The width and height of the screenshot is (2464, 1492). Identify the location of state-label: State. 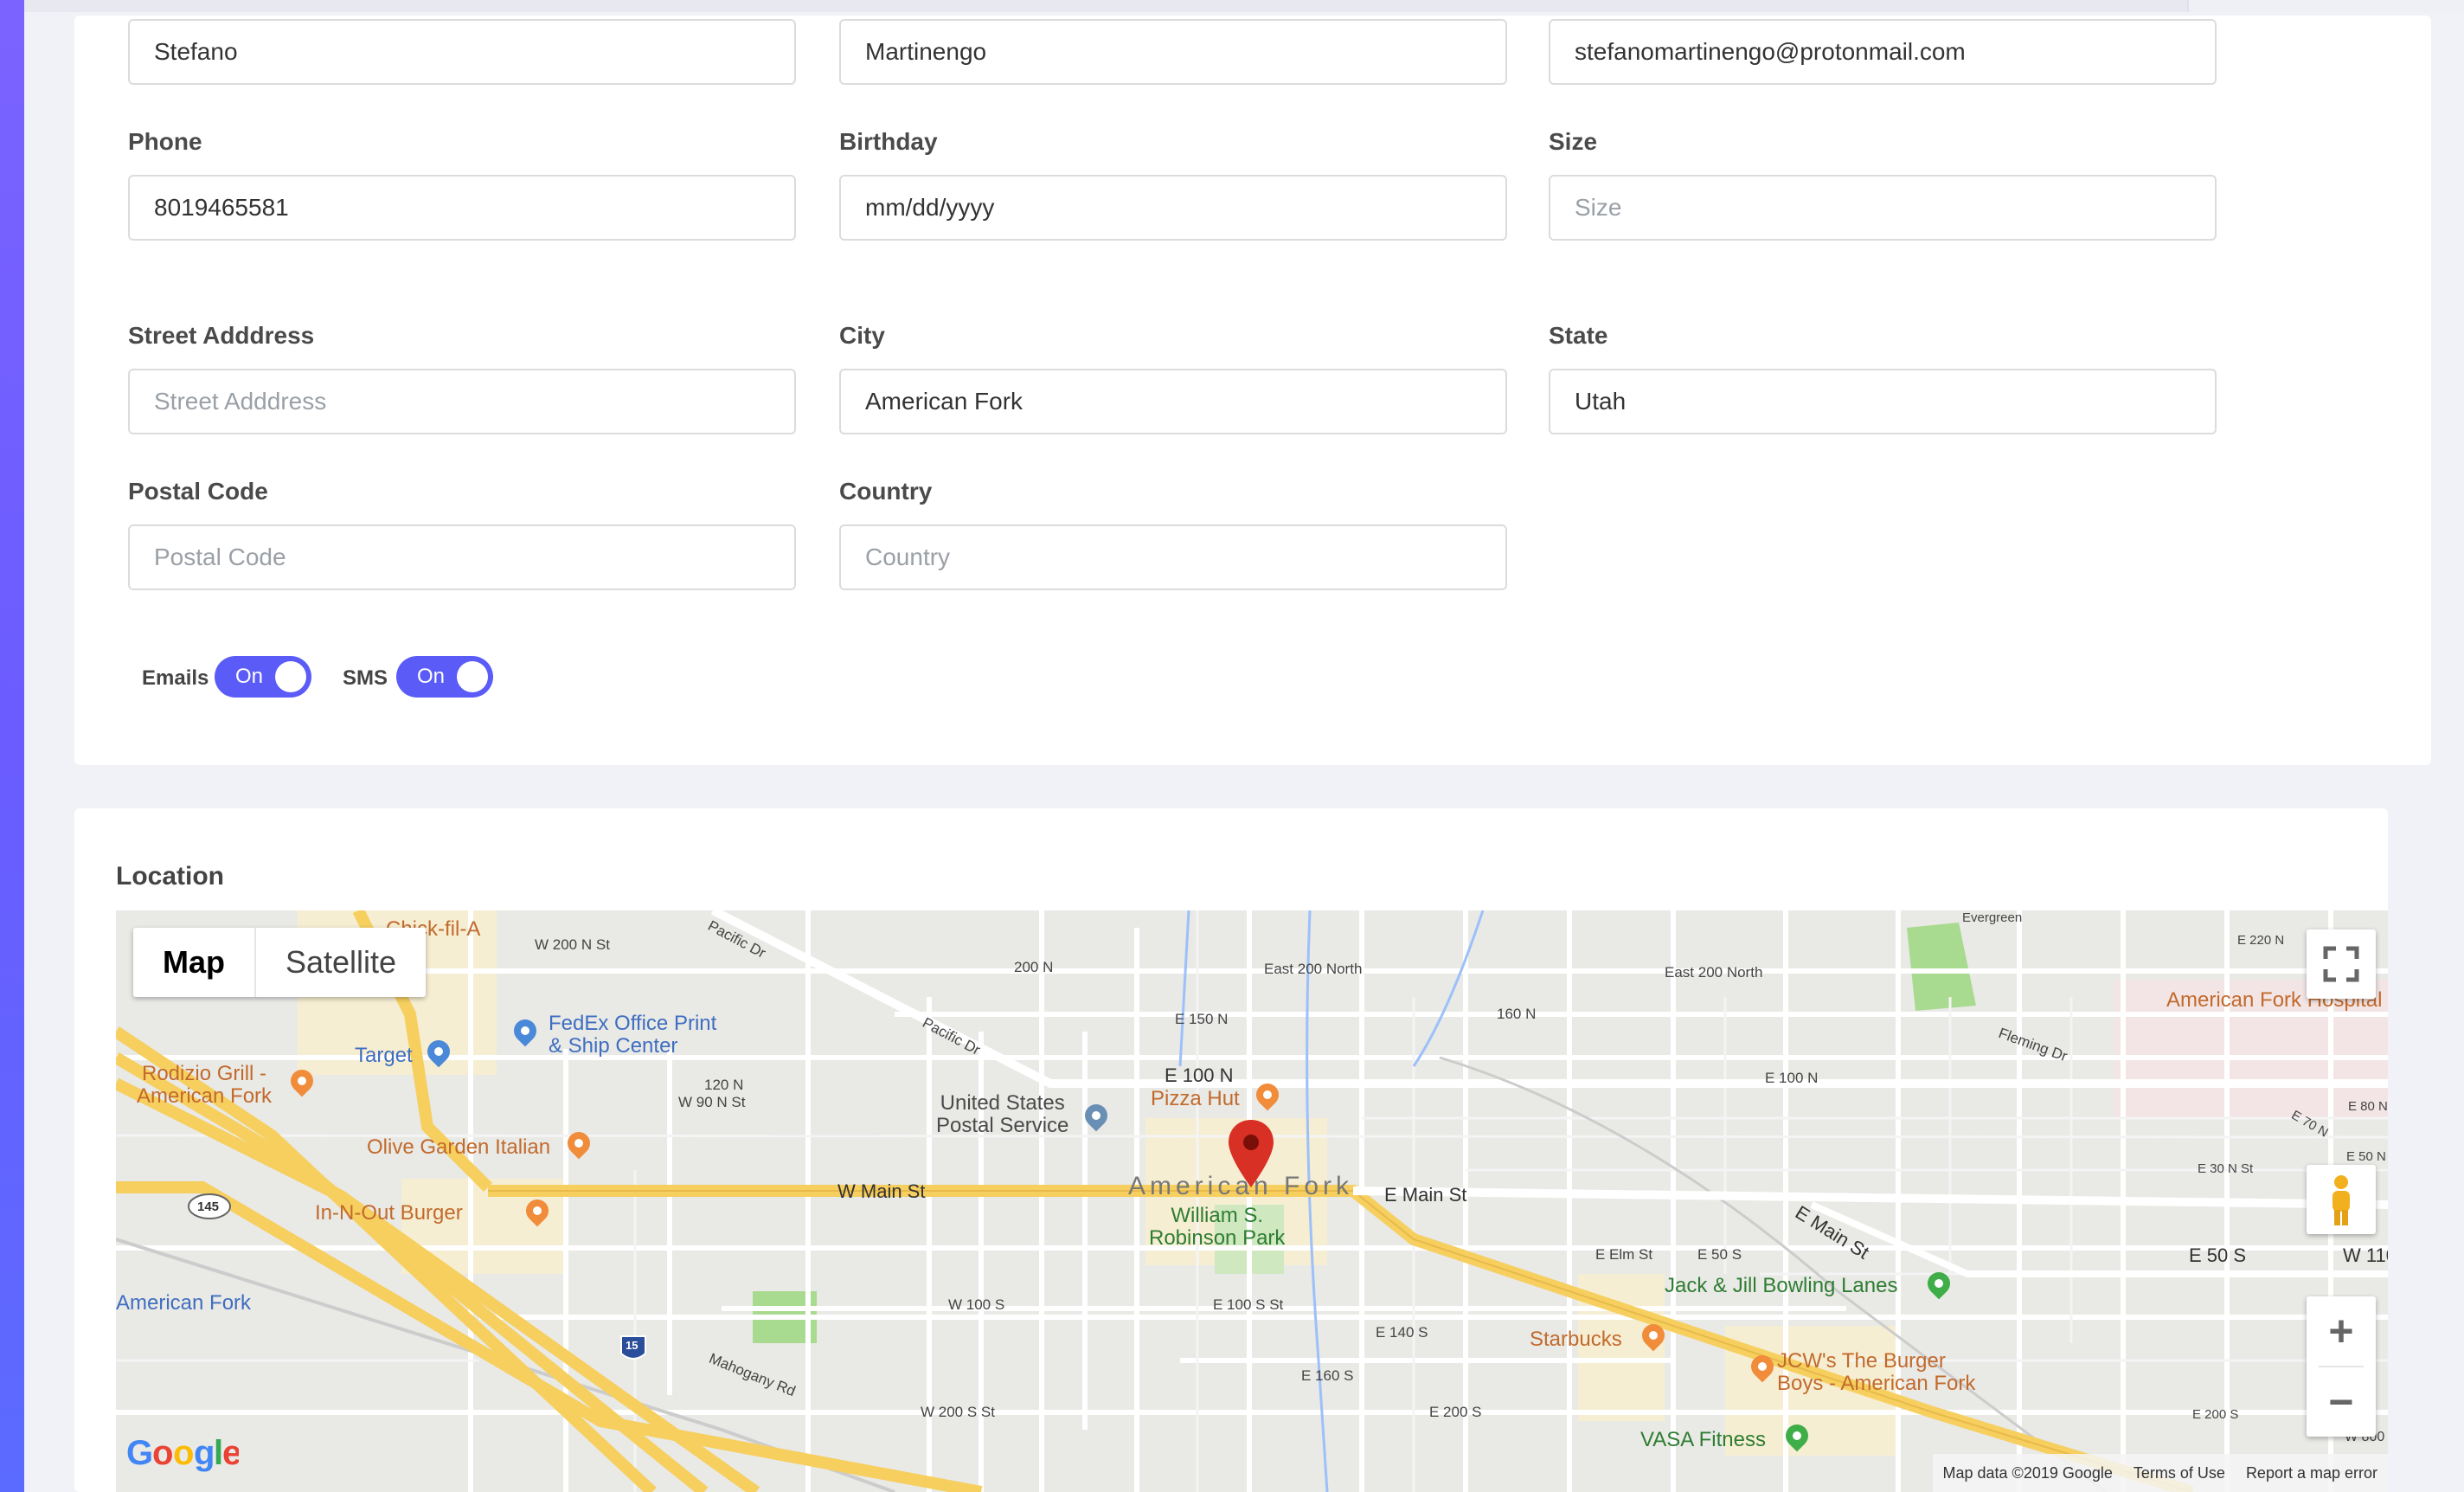
(1578, 336).